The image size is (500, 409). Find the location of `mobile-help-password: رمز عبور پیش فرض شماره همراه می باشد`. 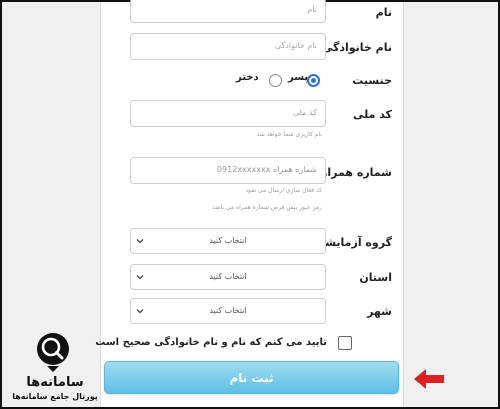

mobile-help-password: رمز عبور پیش فرض شماره همراه می باشد is located at coordinates (267, 207).